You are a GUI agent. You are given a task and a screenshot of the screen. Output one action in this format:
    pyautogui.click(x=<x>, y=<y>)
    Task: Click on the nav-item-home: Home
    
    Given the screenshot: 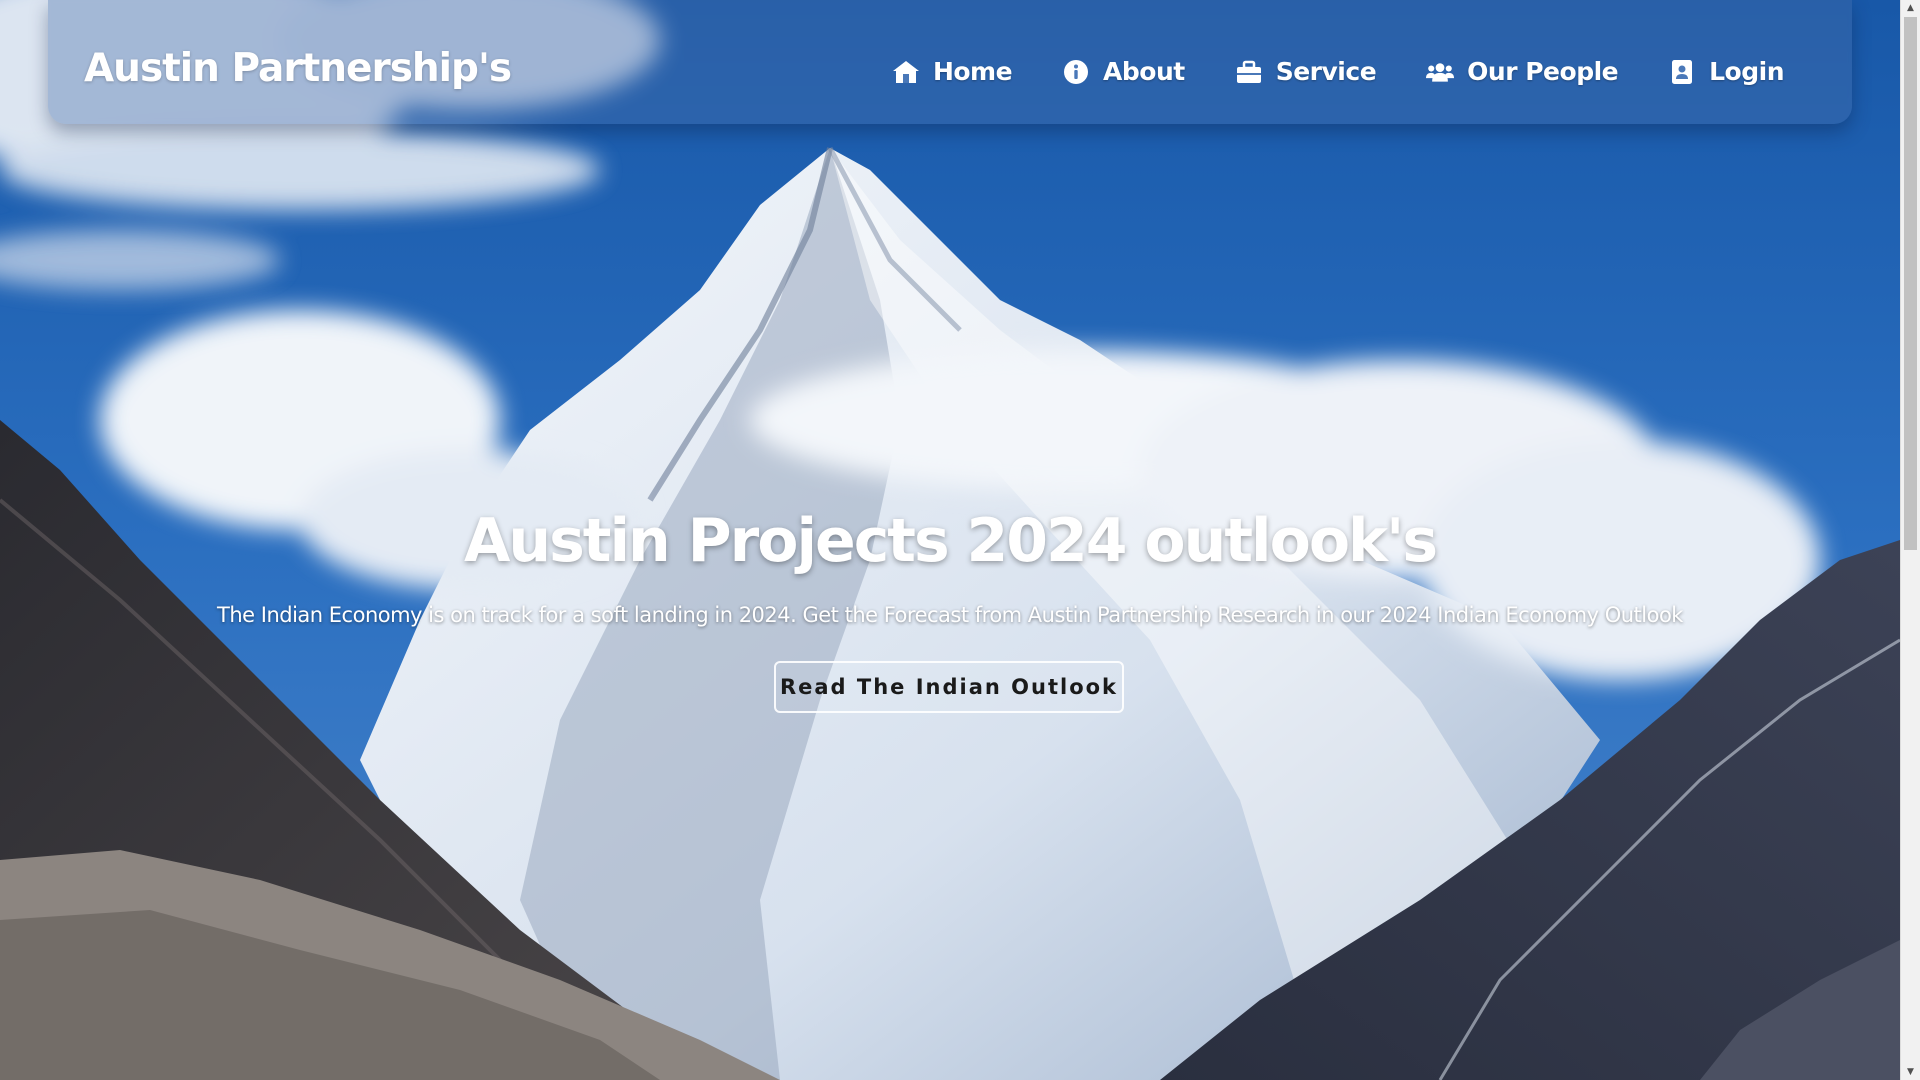 What is the action you would take?
    pyautogui.click(x=952, y=71)
    